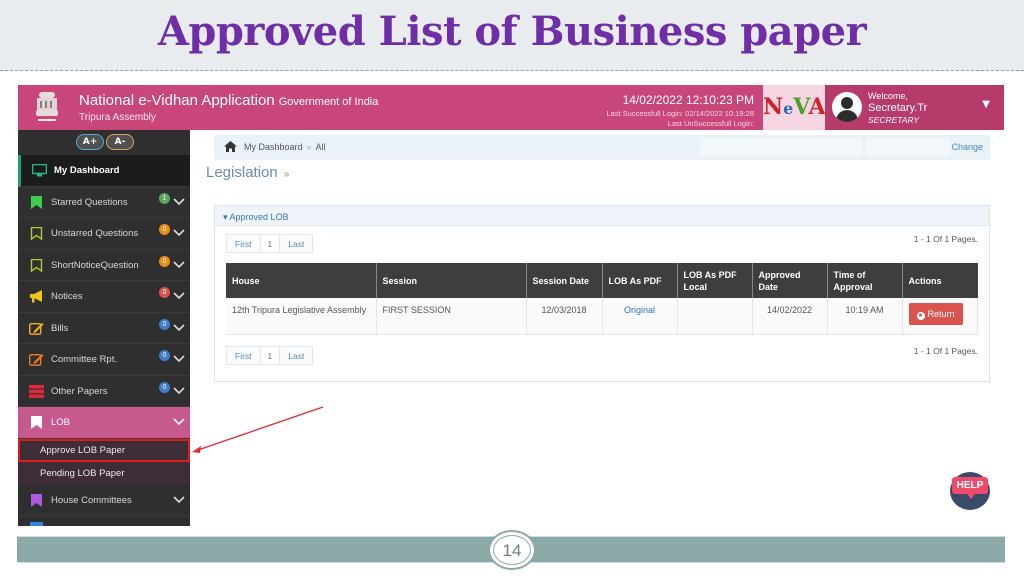  What do you see at coordinates (788, 108) in the screenshot?
I see `logo-letter: e` at bounding box center [788, 108].